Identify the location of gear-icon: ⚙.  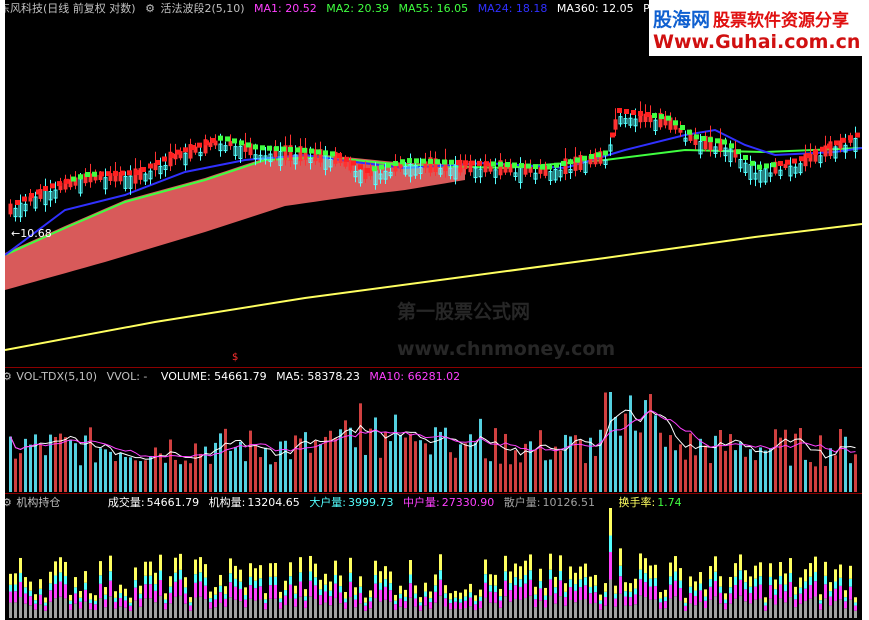
(150, 8).